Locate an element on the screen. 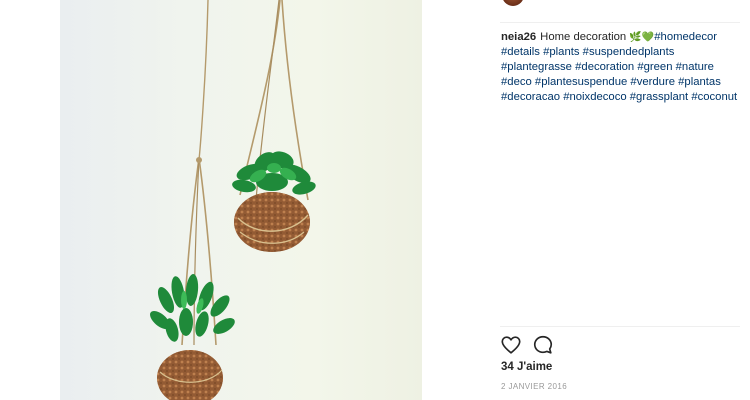  hashtag-link: #decoration is located at coordinates (604, 67).